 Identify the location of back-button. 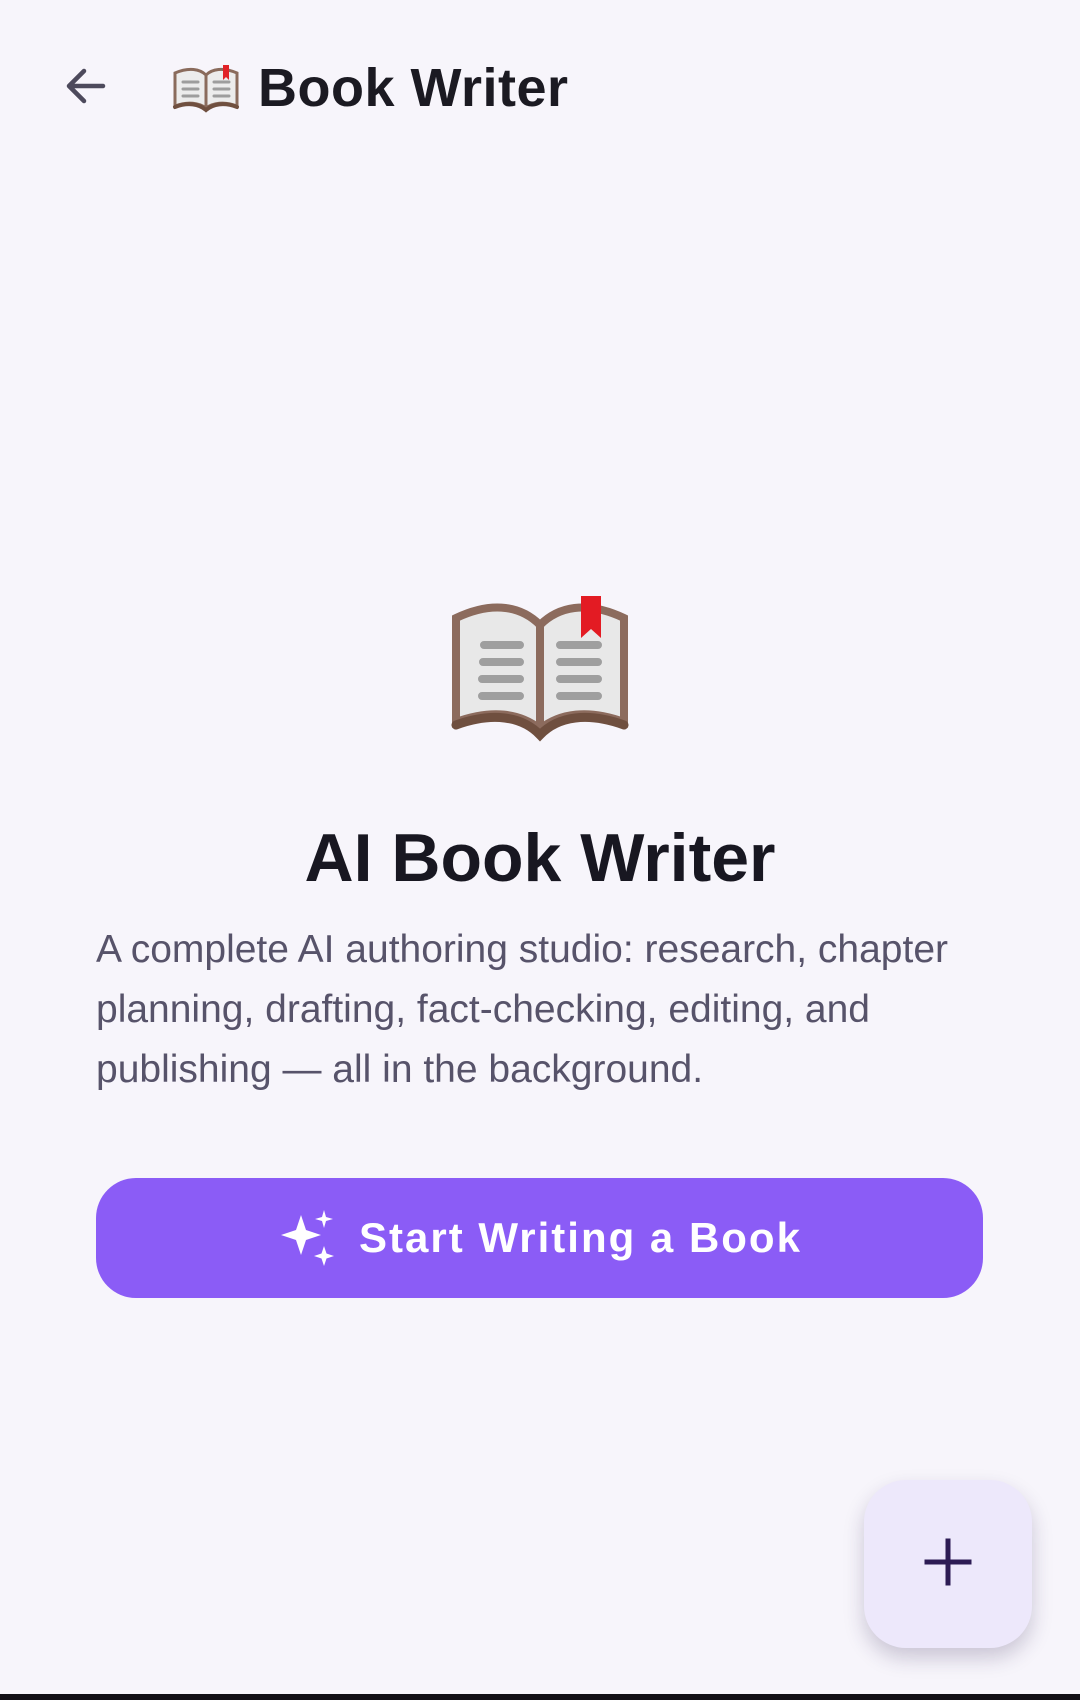
(86, 88).